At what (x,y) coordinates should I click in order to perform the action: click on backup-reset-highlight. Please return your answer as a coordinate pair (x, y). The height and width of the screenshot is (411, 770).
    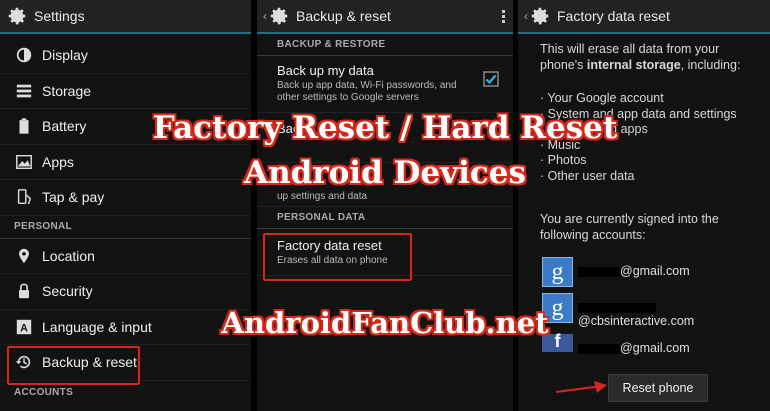
    Looking at the image, I should click on (73, 365).